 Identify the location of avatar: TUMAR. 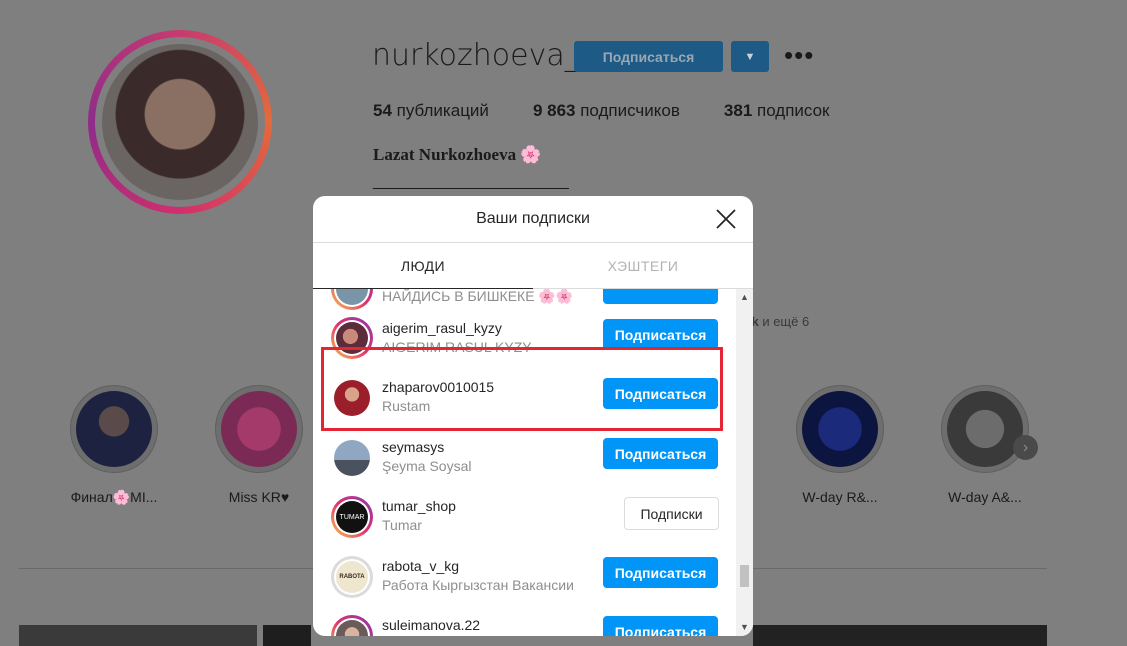
(352, 517).